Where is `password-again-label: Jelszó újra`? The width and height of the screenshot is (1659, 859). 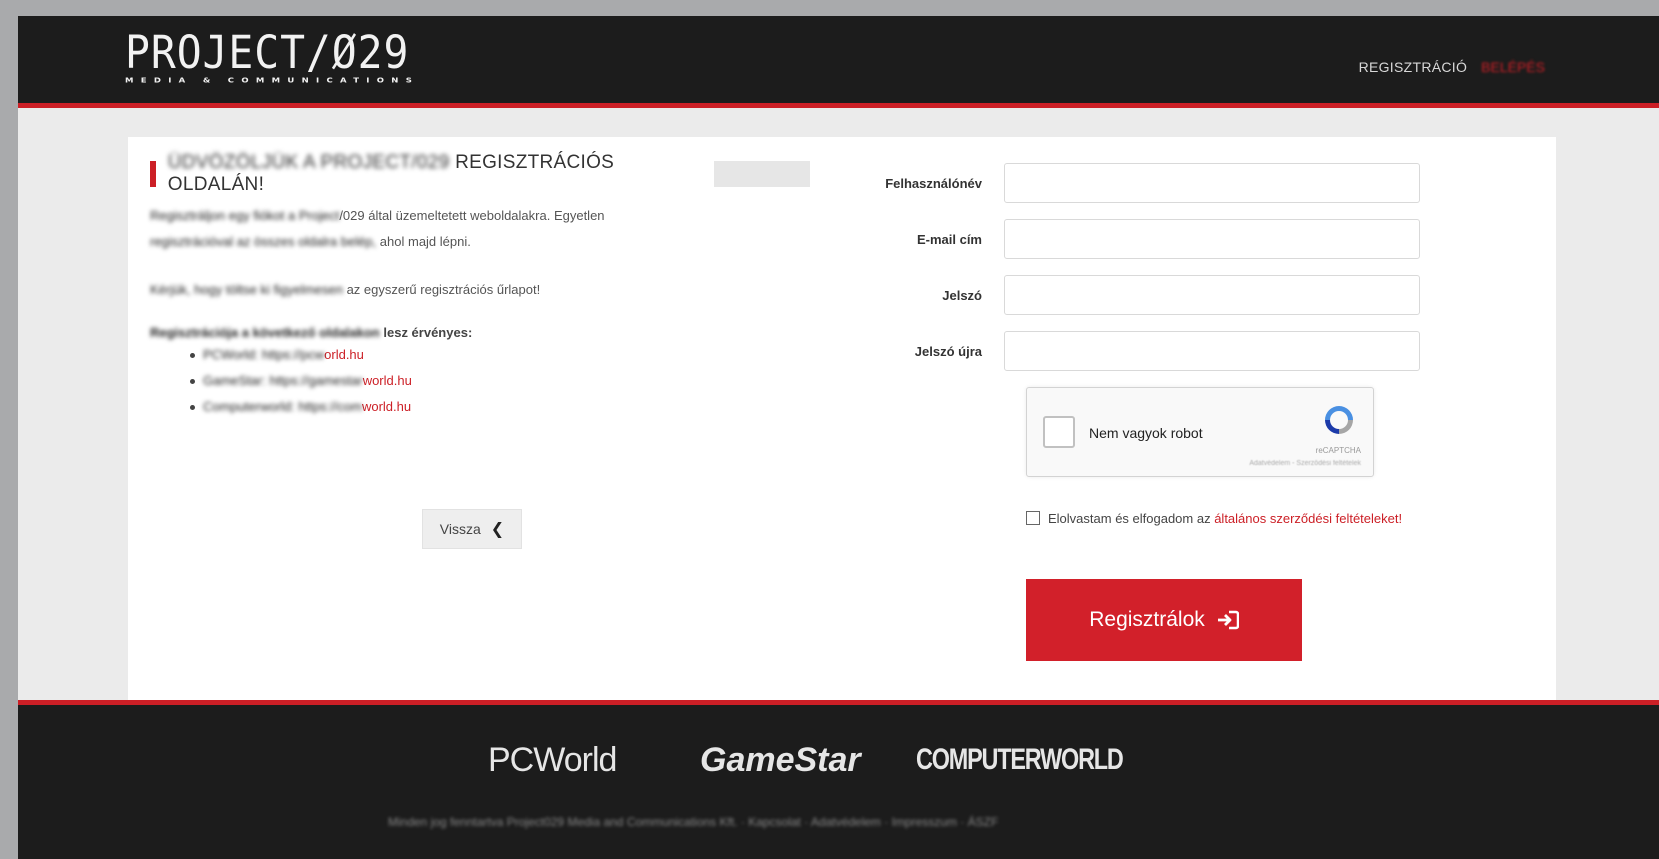 password-again-label: Jelszó újra is located at coordinates (948, 351).